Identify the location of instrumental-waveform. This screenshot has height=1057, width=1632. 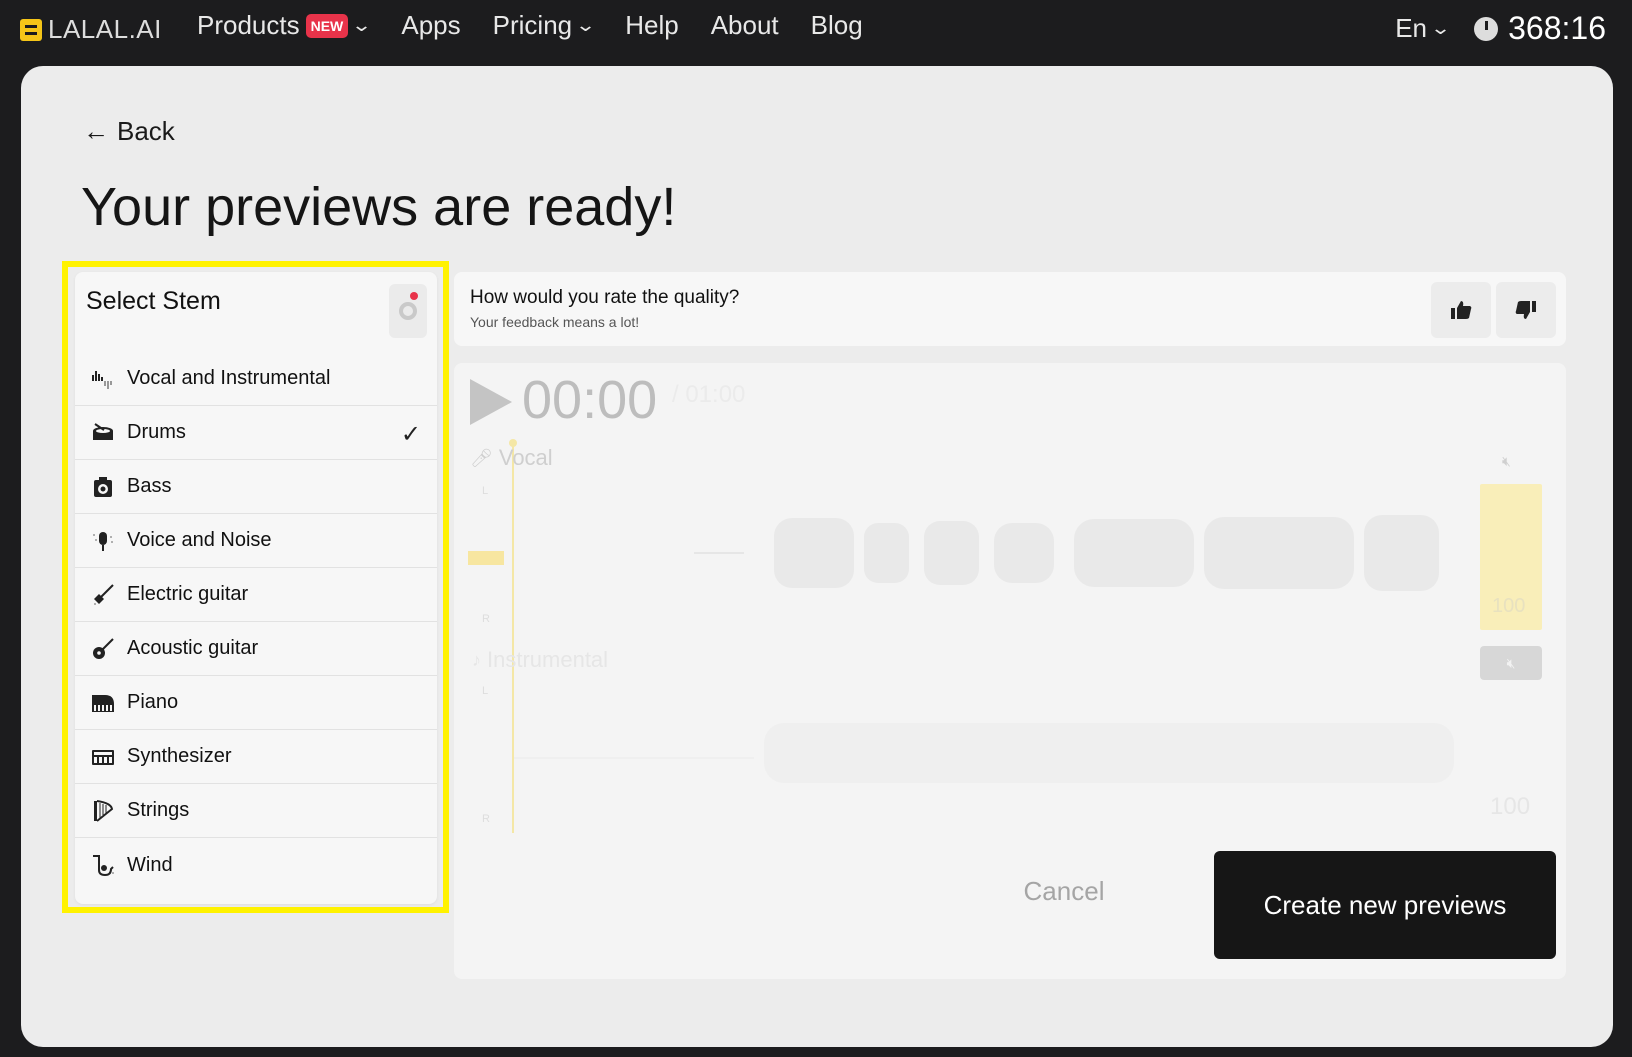
(984, 753).